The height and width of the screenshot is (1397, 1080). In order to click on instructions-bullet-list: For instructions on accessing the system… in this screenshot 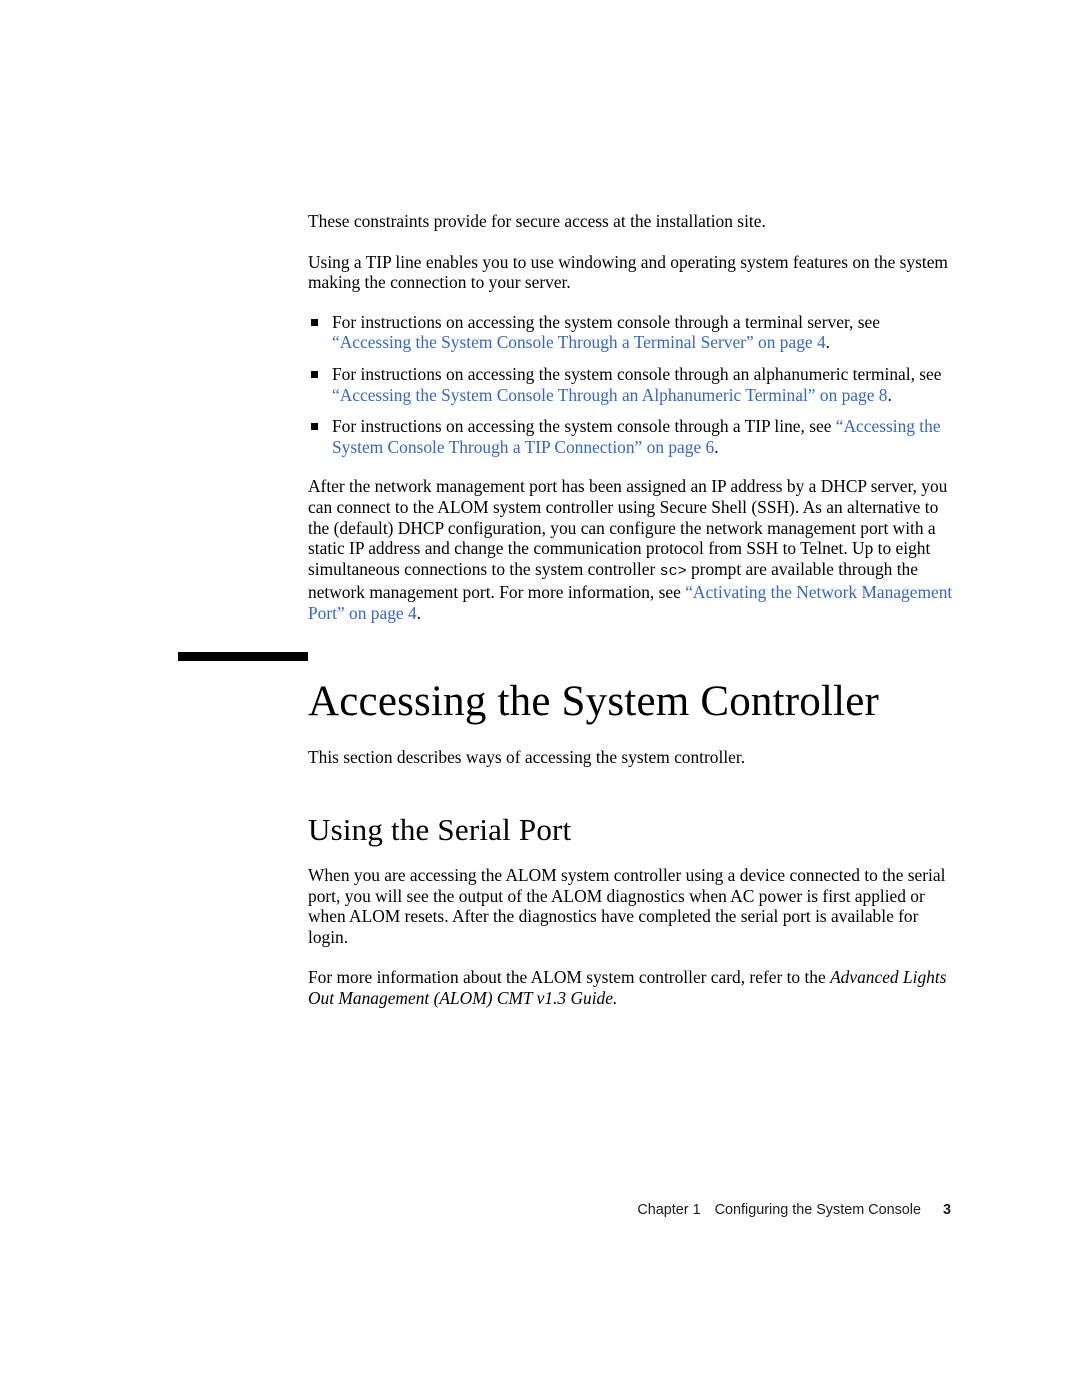, I will do `click(635, 385)`.